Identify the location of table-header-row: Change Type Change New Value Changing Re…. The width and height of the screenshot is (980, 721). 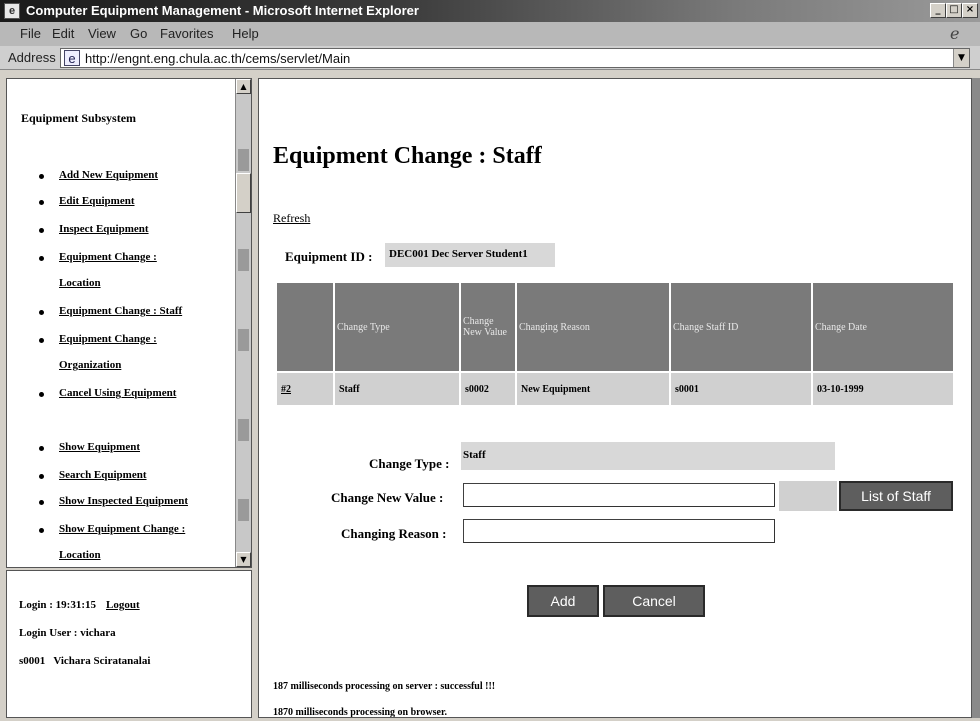
(615, 327).